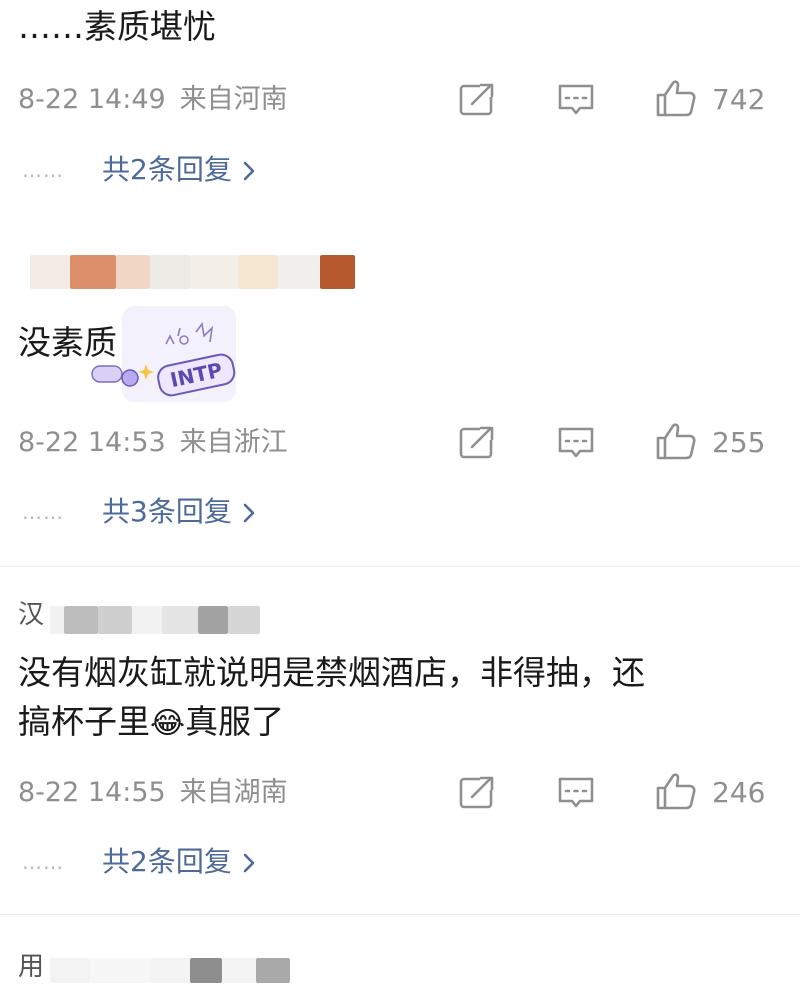  Describe the element at coordinates (170, 970) in the screenshot. I see `username-blurred` at that location.